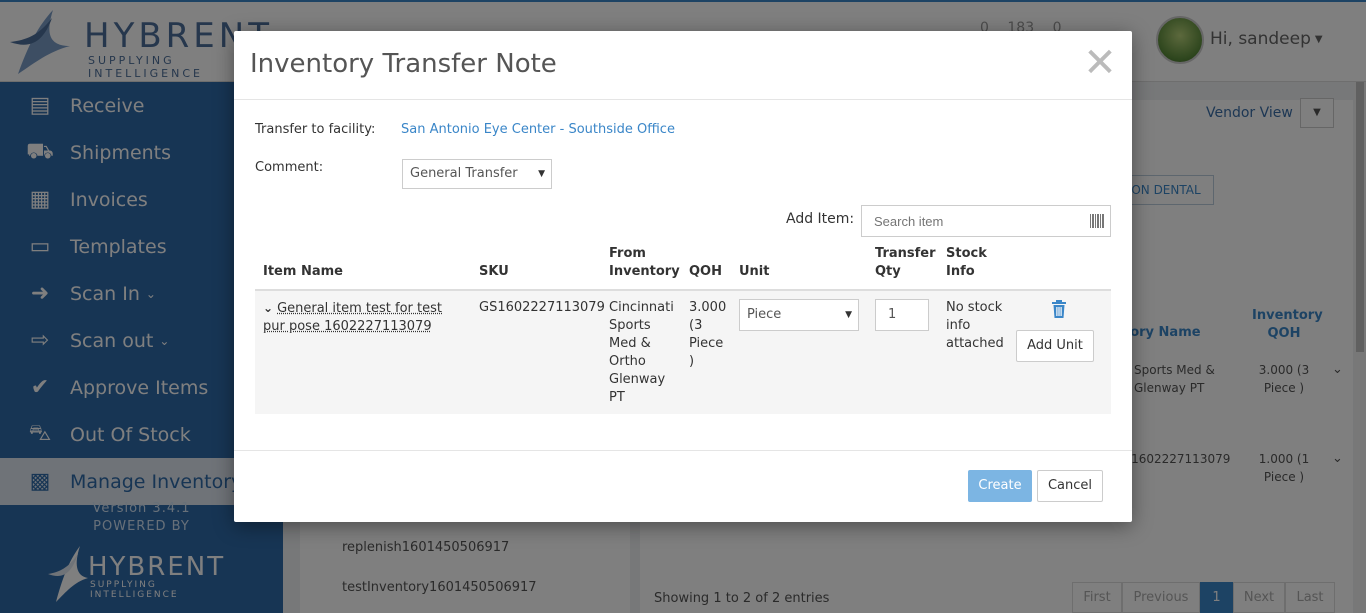 The width and height of the screenshot is (1366, 613). I want to click on unit-select: Piece ▼, so click(799, 315).